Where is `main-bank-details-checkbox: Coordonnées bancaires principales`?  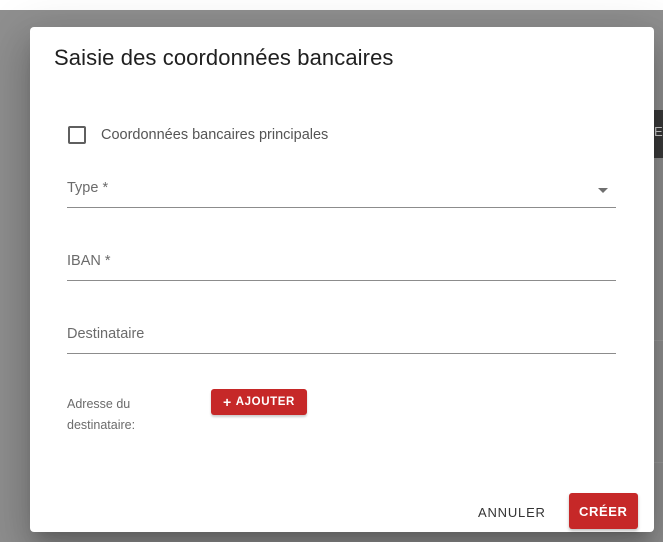 main-bank-details-checkbox: Coordonnées bancaires principales is located at coordinates (198, 135).